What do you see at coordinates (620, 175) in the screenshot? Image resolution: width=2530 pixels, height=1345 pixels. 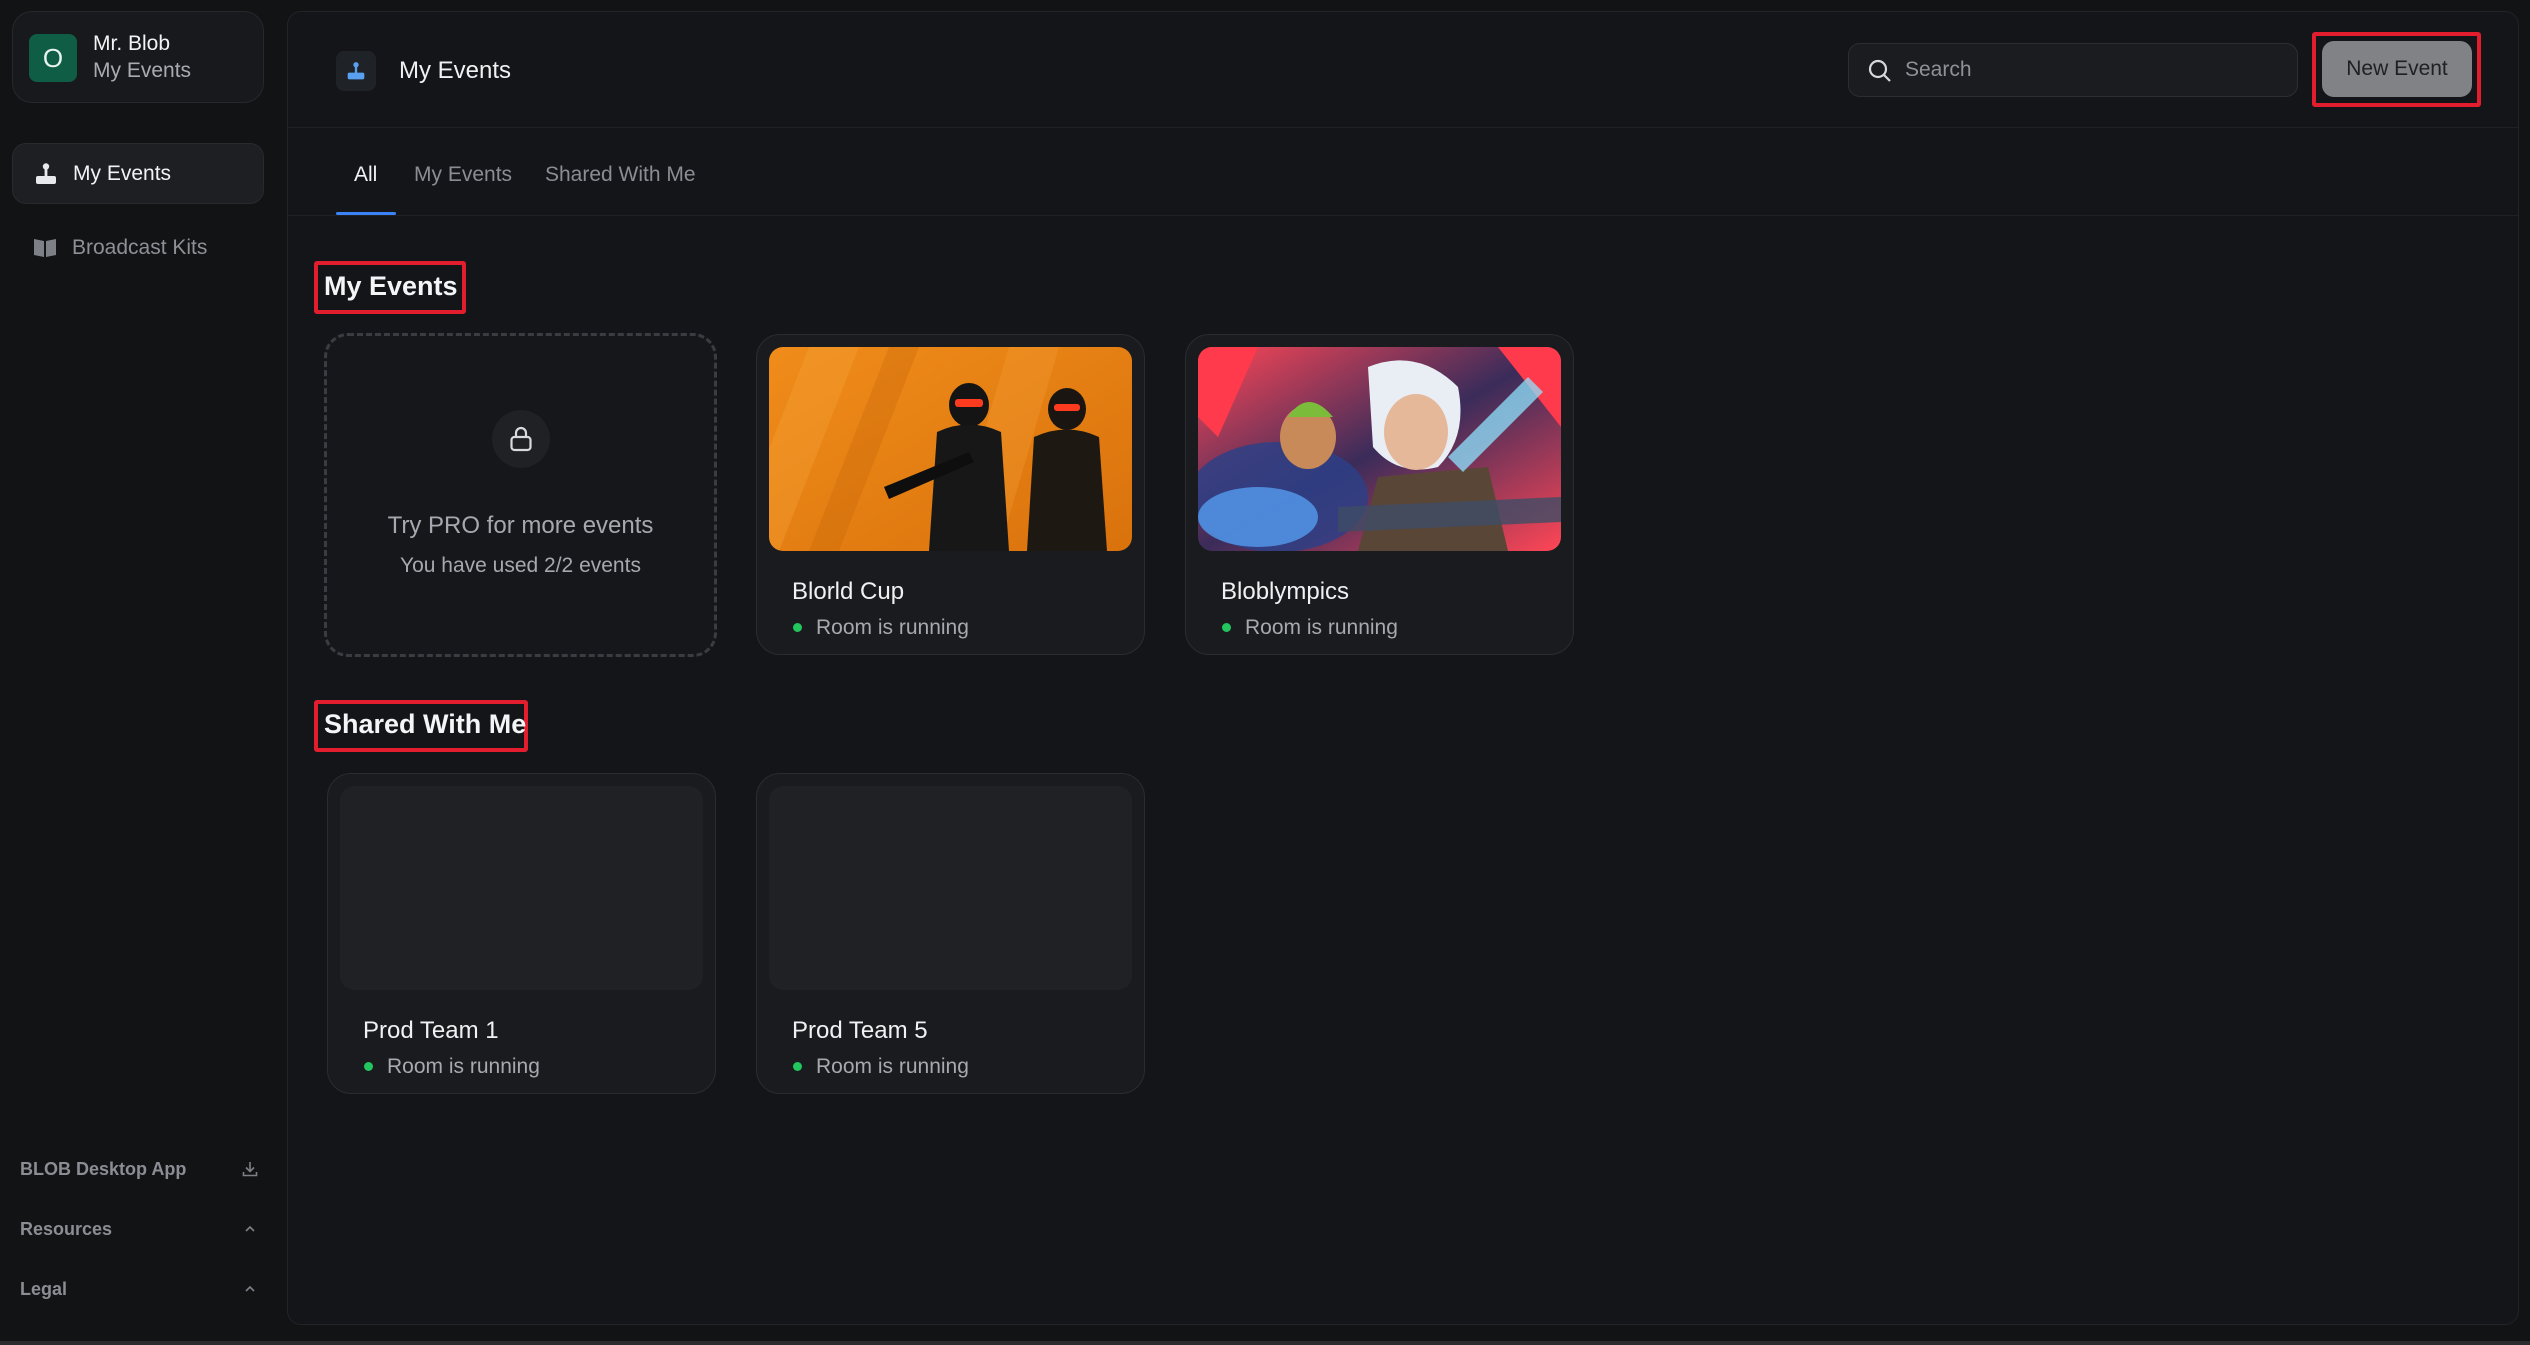 I see `tab-shared-with-me: Shared With Me` at bounding box center [620, 175].